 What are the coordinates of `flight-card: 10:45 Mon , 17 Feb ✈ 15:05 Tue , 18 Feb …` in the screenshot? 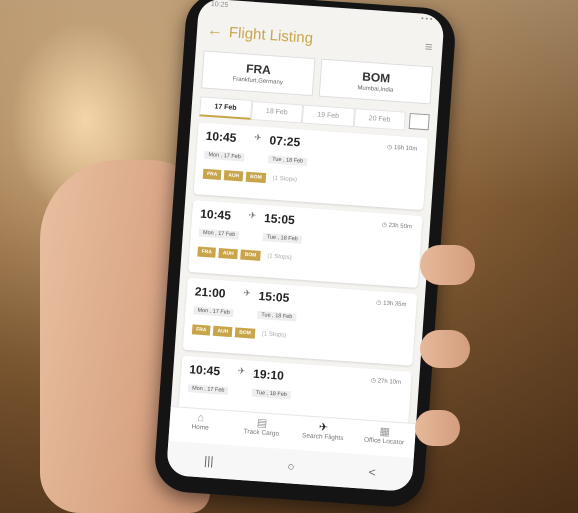 It's located at (305, 244).